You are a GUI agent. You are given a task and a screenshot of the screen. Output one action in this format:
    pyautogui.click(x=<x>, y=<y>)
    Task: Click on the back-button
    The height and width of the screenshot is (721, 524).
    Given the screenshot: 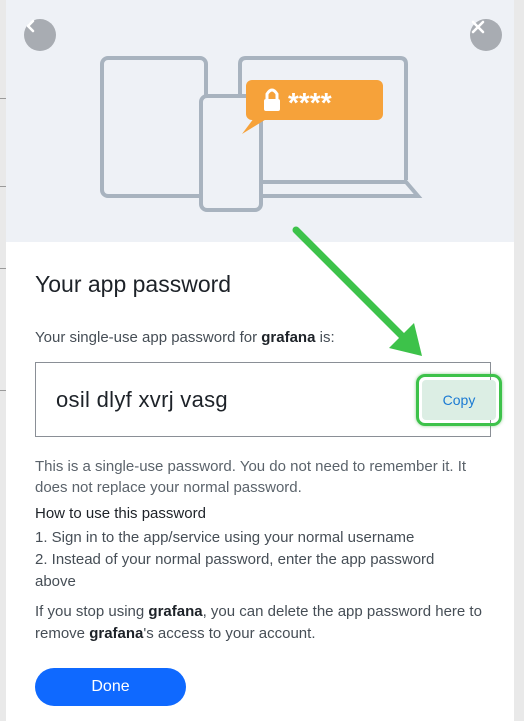 What is the action you would take?
    pyautogui.click(x=40, y=35)
    